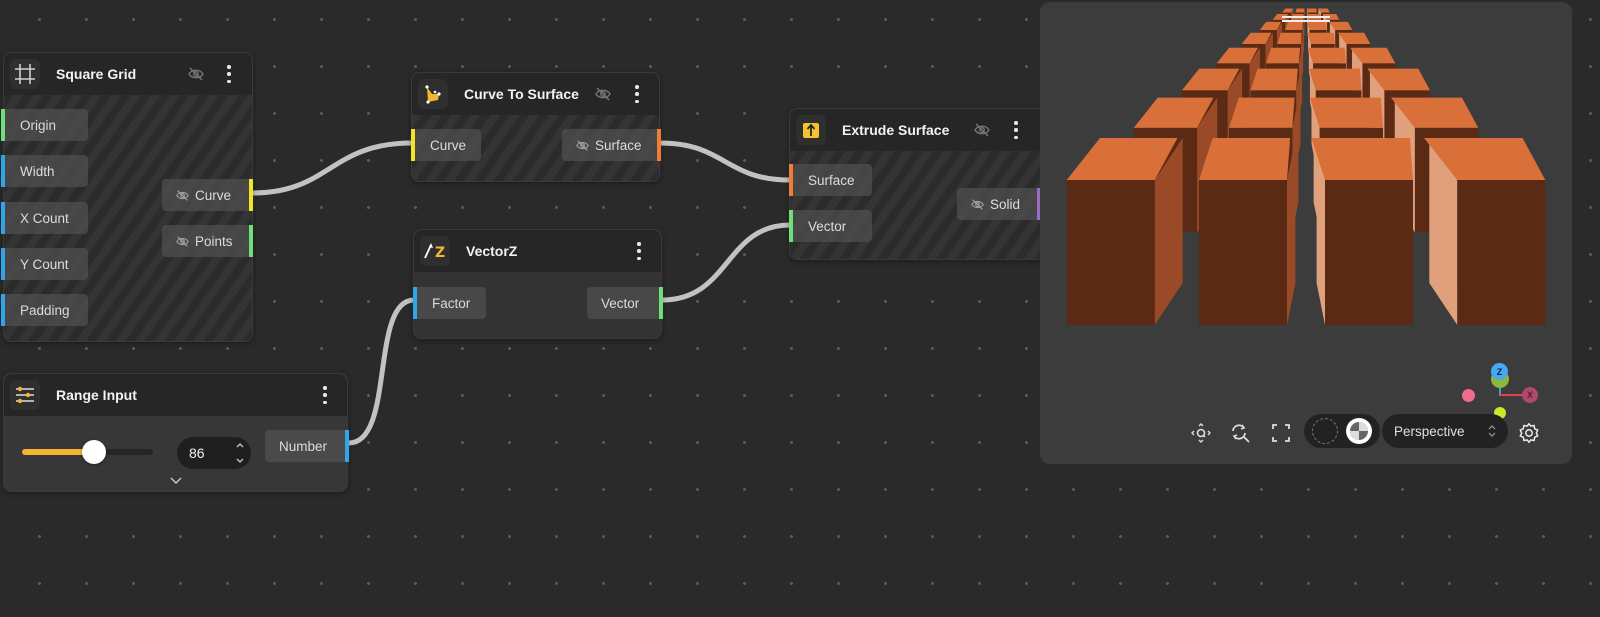 The width and height of the screenshot is (1600, 617). Describe the element at coordinates (830, 180) in the screenshot. I see `input-surface: Surface` at that location.